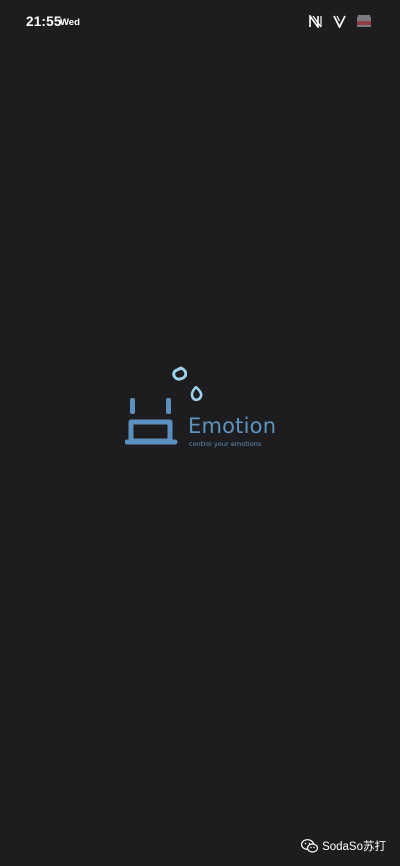 This screenshot has width=400, height=866. I want to click on vpn-v-icon, so click(339, 21).